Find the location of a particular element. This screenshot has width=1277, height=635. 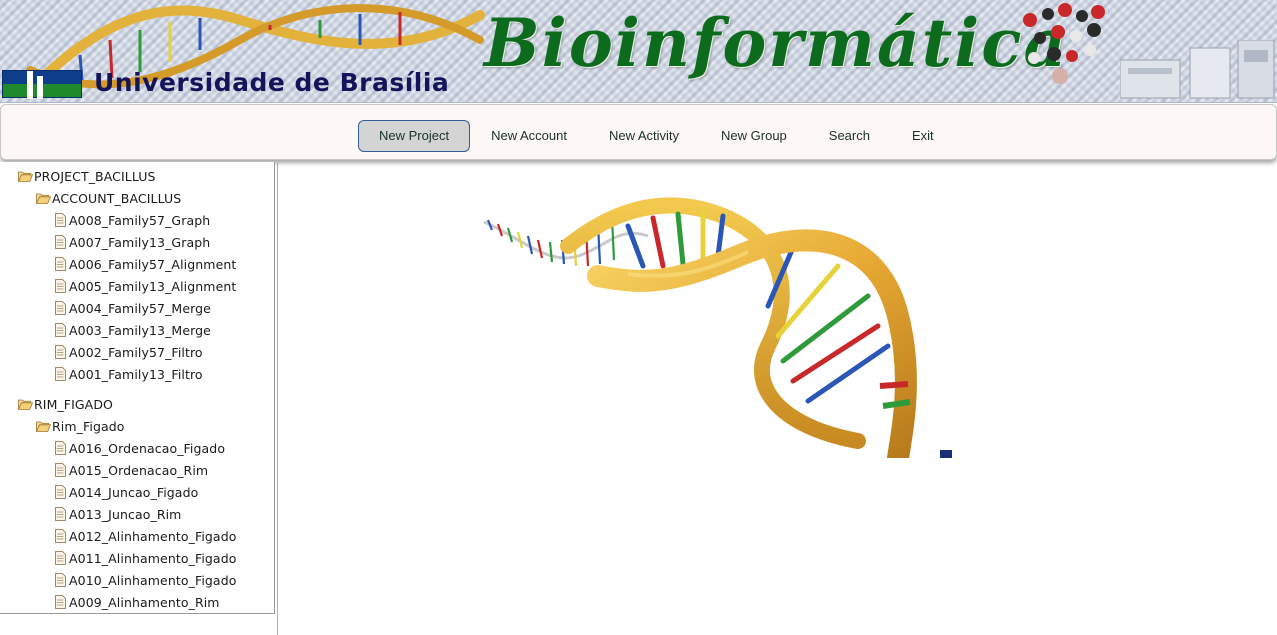

tree-activity: A003_Family13_Merge is located at coordinates (133, 330).